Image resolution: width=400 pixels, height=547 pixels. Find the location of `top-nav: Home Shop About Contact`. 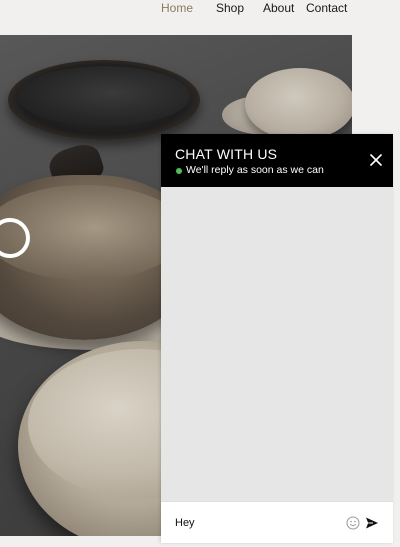

top-nav: Home Shop About Contact is located at coordinates (200, 10).